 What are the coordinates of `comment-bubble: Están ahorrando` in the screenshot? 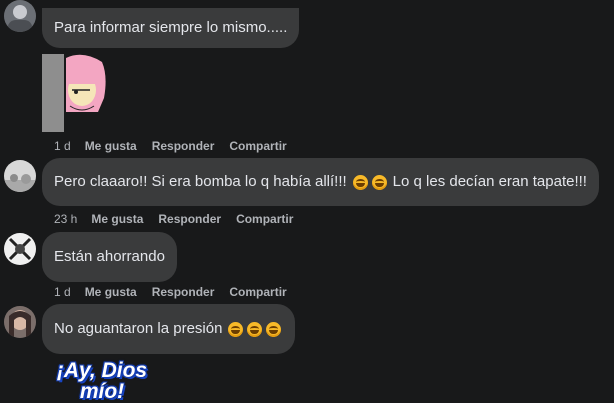 It's located at (109, 257).